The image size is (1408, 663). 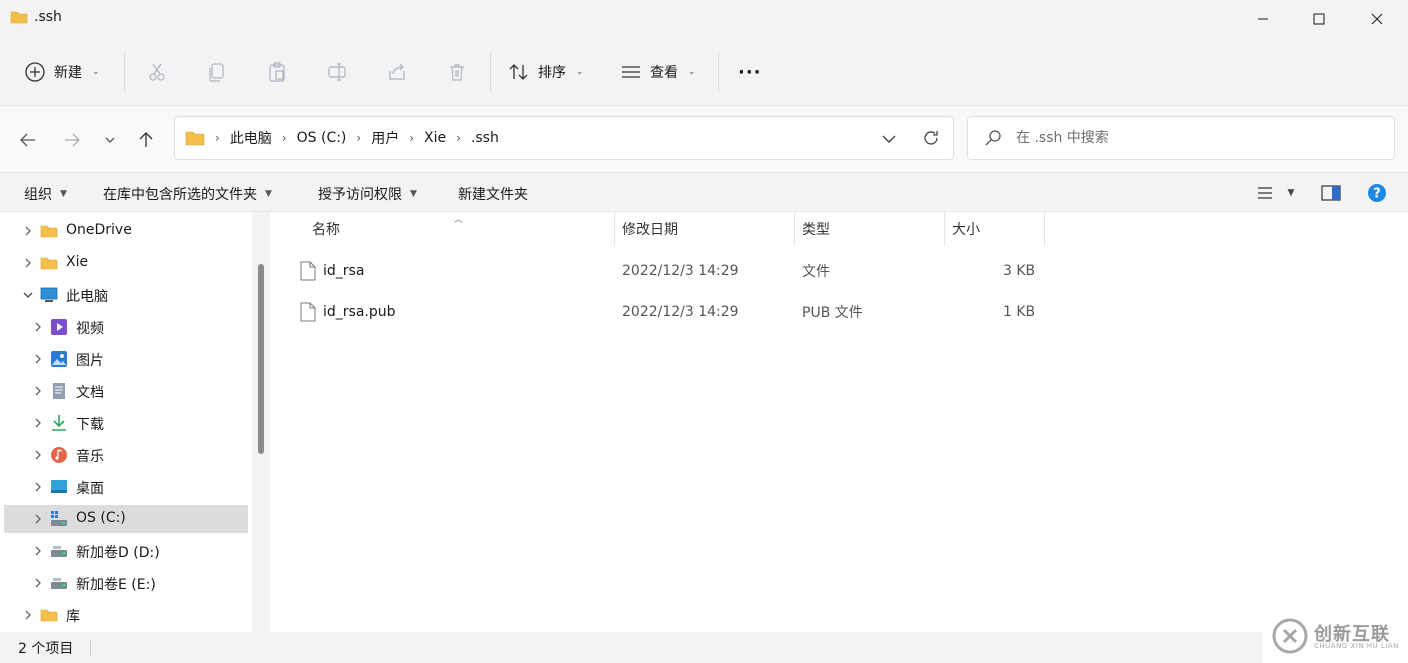 I want to click on help-button: ?, so click(x=1377, y=193).